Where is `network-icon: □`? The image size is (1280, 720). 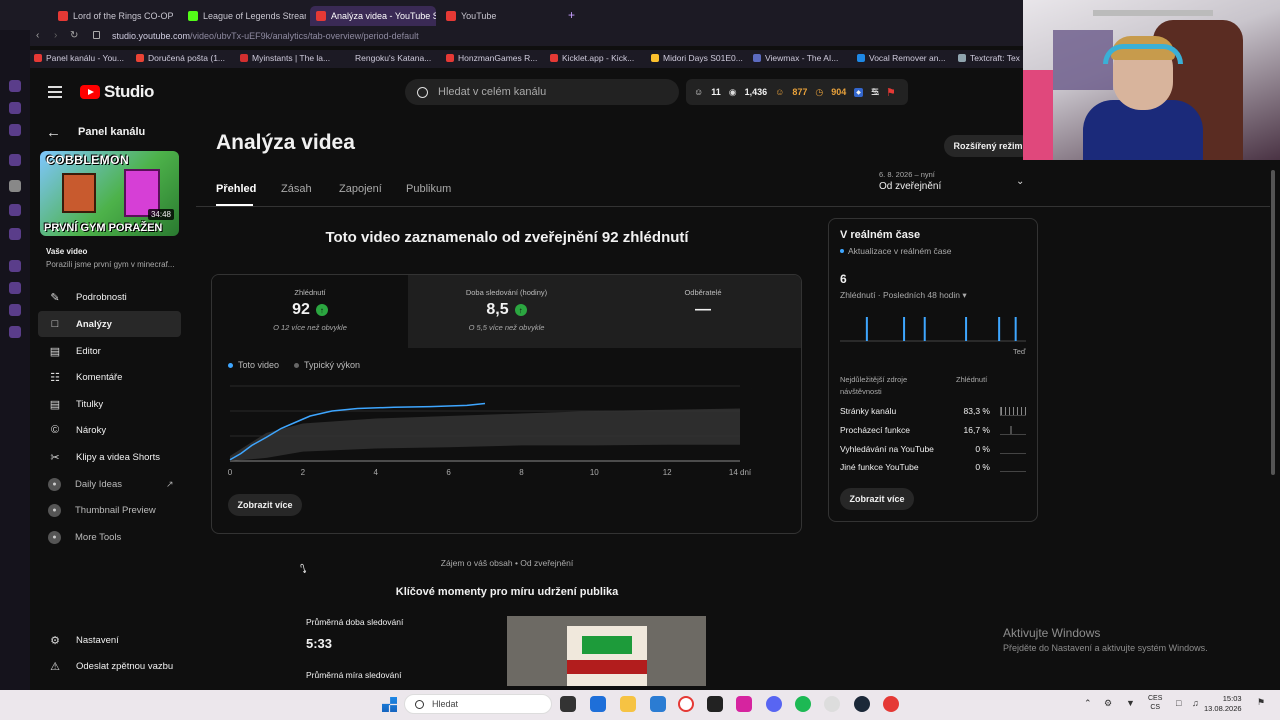 network-icon: □ is located at coordinates (1178, 703).